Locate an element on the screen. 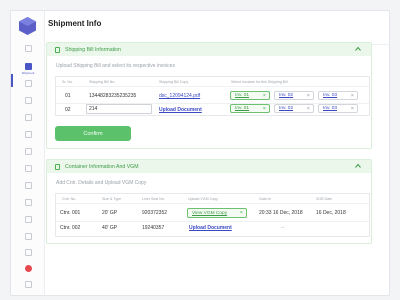 The image size is (400, 300). cntr2-no: Ctnr. 002 is located at coordinates (70, 228).